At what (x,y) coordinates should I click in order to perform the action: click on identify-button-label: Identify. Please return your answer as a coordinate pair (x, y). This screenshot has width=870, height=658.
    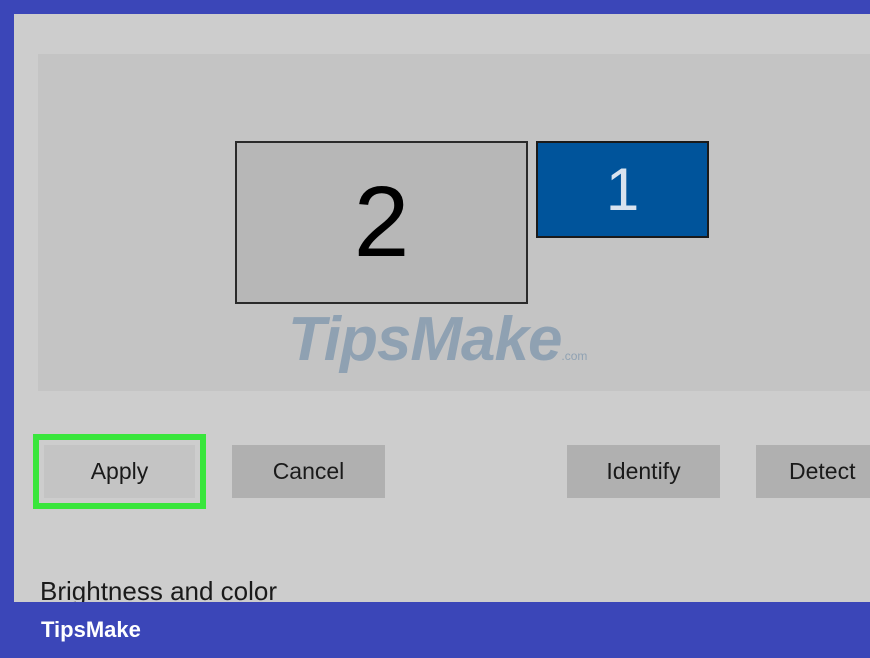
    Looking at the image, I should click on (643, 471).